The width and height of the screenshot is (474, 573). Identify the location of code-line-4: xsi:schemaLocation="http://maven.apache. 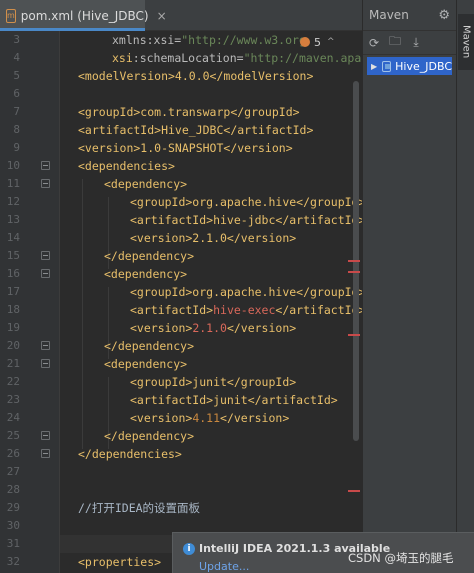
(237, 58).